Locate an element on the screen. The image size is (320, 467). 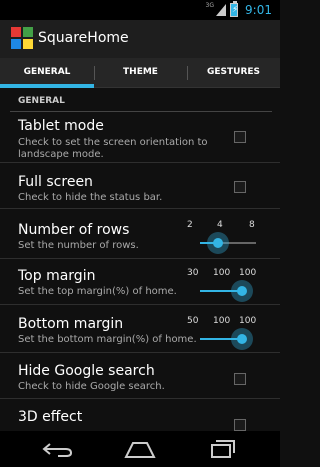
rows-min-label: 2 is located at coordinates (190, 225).